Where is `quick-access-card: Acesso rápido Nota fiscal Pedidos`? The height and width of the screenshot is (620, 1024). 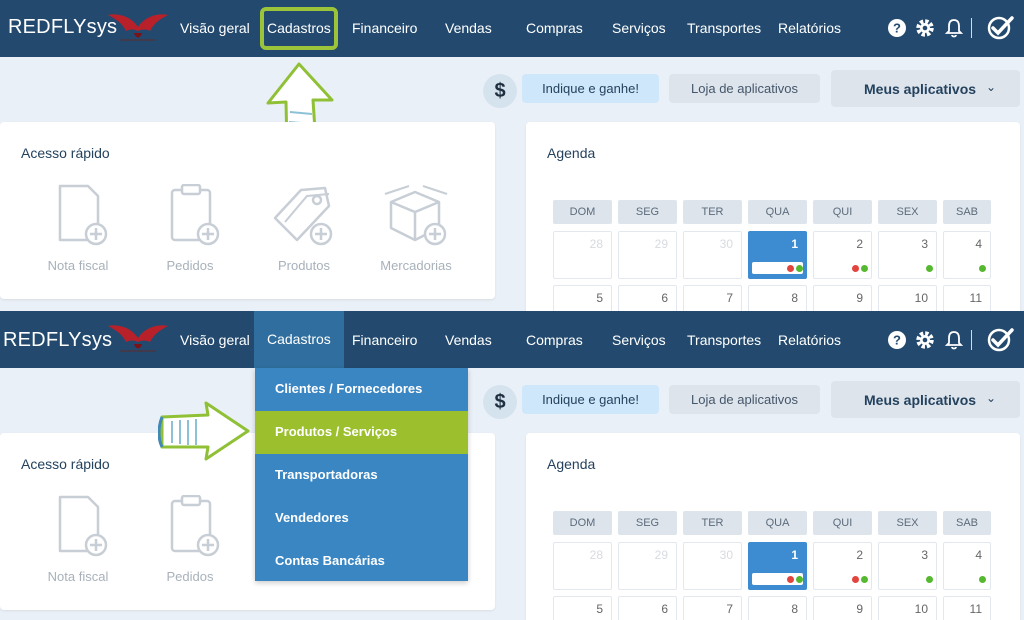
quick-access-card: Acesso rápido Nota fiscal Pedidos is located at coordinates (247, 210).